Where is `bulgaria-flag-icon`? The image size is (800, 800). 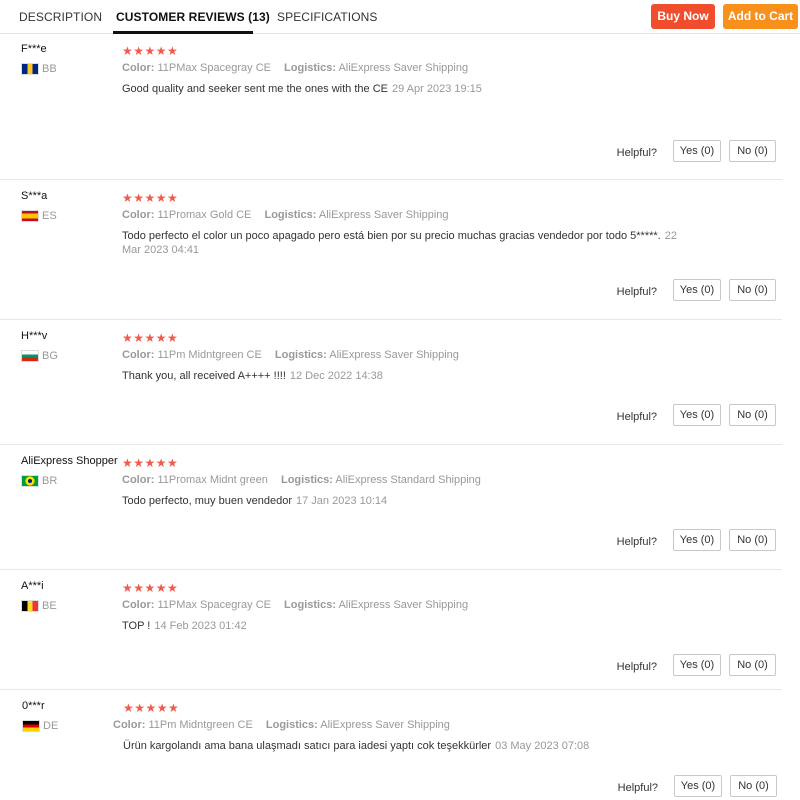 bulgaria-flag-icon is located at coordinates (30, 356).